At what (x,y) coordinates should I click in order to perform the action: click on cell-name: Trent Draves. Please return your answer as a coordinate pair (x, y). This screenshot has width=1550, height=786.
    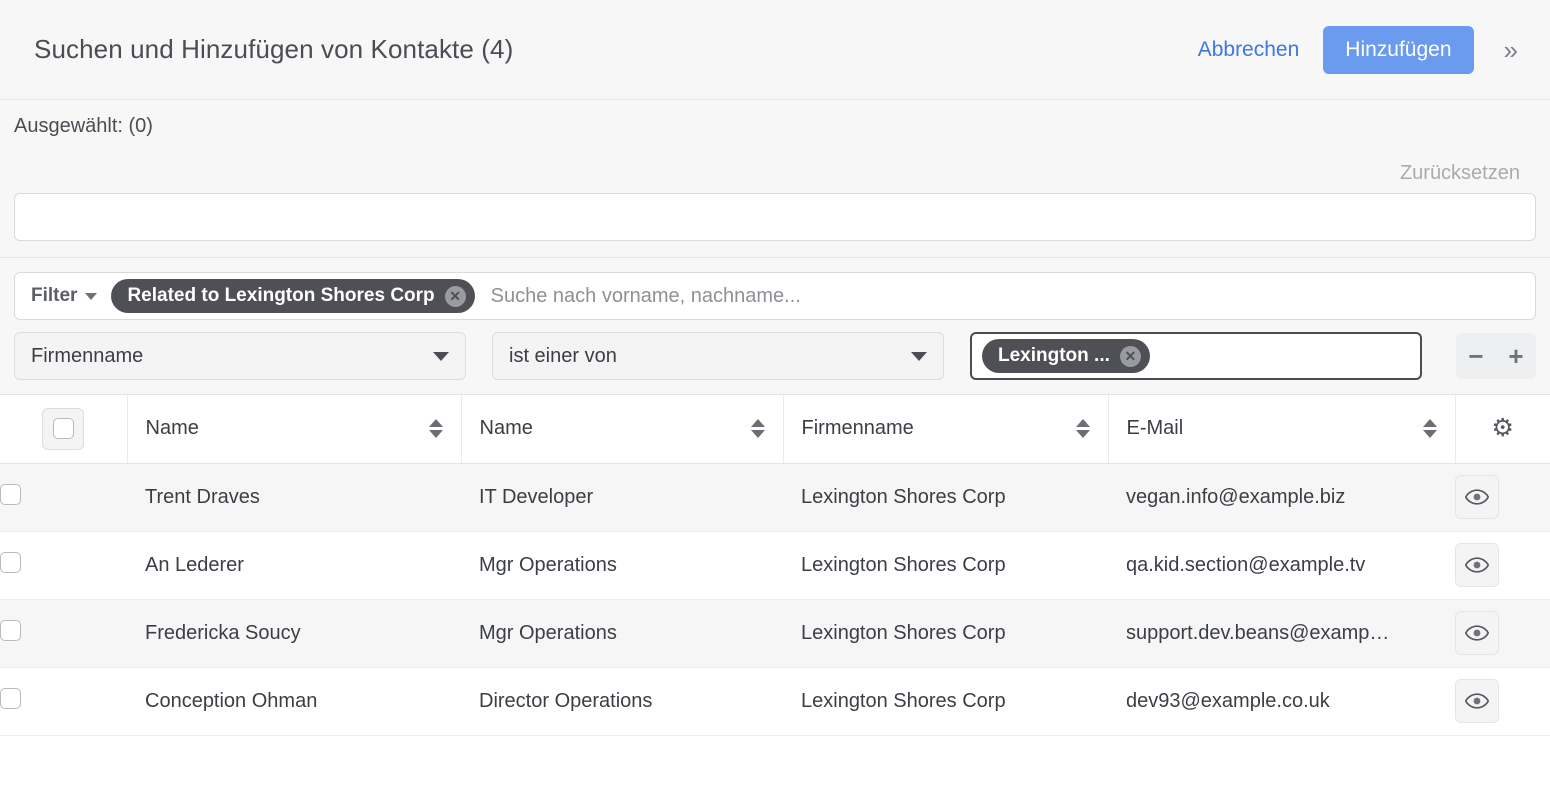
    Looking at the image, I should click on (294, 497).